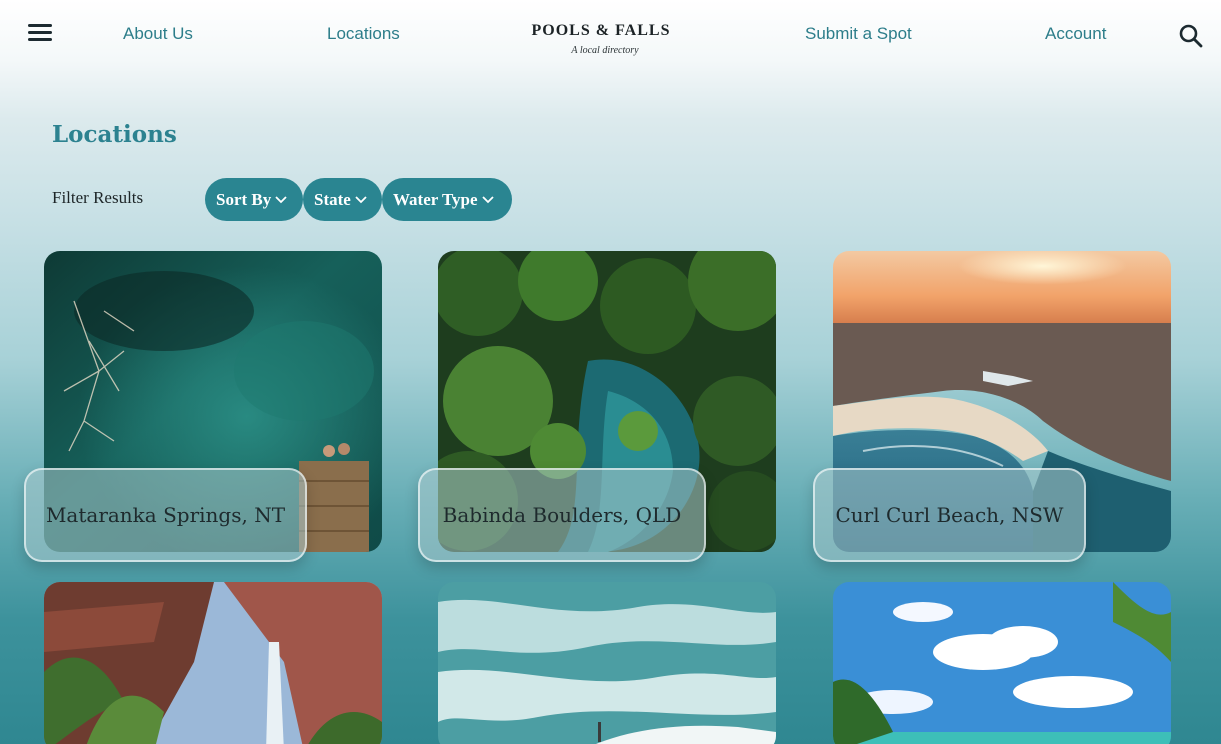 The image size is (1221, 744). What do you see at coordinates (332, 199) in the screenshot?
I see `state-label: State` at bounding box center [332, 199].